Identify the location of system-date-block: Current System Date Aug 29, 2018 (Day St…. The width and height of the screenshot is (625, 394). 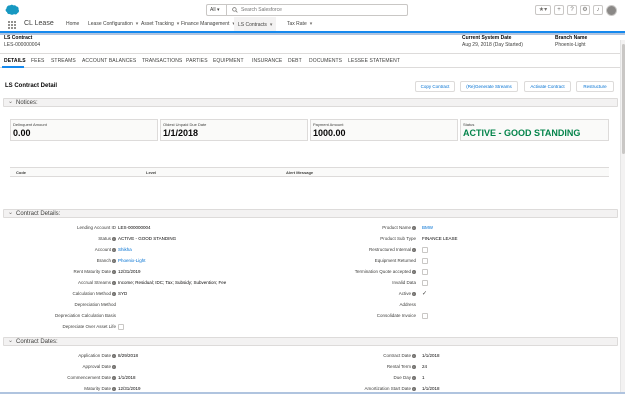
(492, 41).